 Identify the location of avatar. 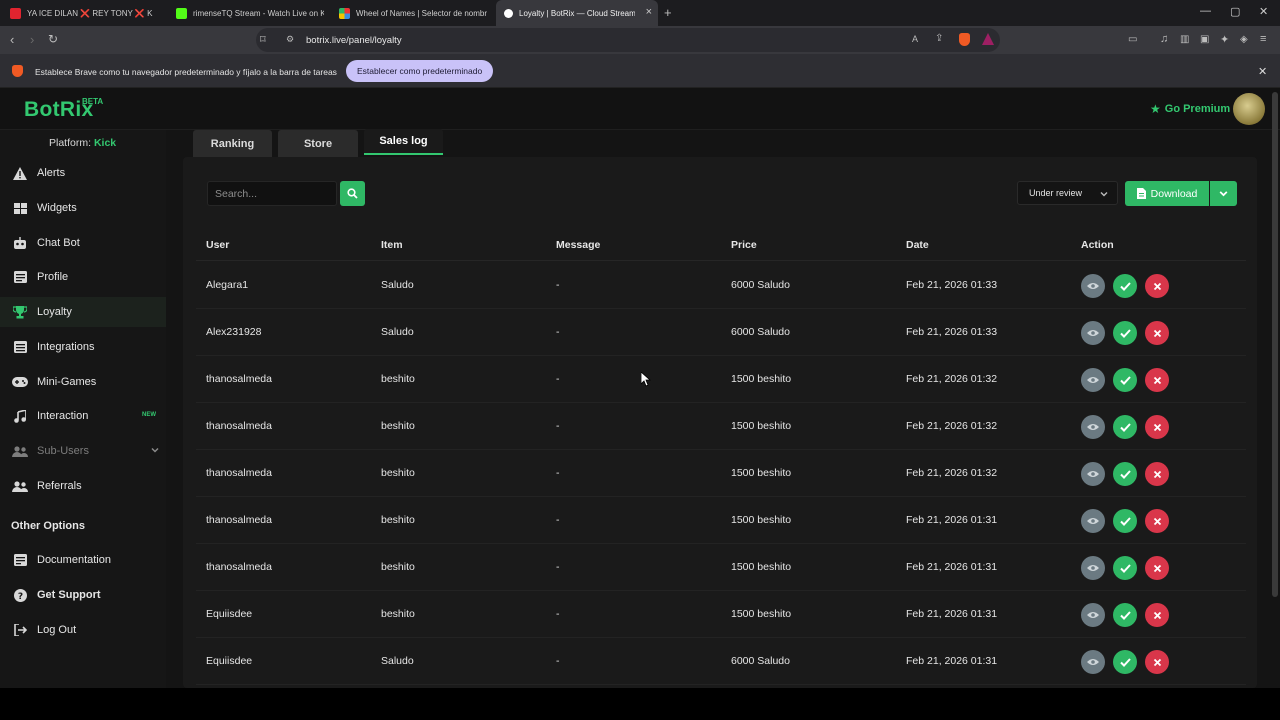
(1249, 109).